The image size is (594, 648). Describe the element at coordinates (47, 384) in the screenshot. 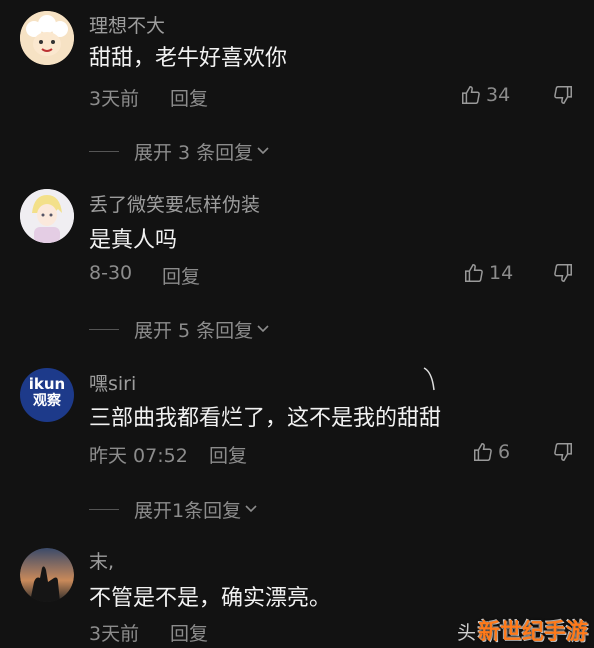

I see `avatar-logo-top: ikun` at that location.